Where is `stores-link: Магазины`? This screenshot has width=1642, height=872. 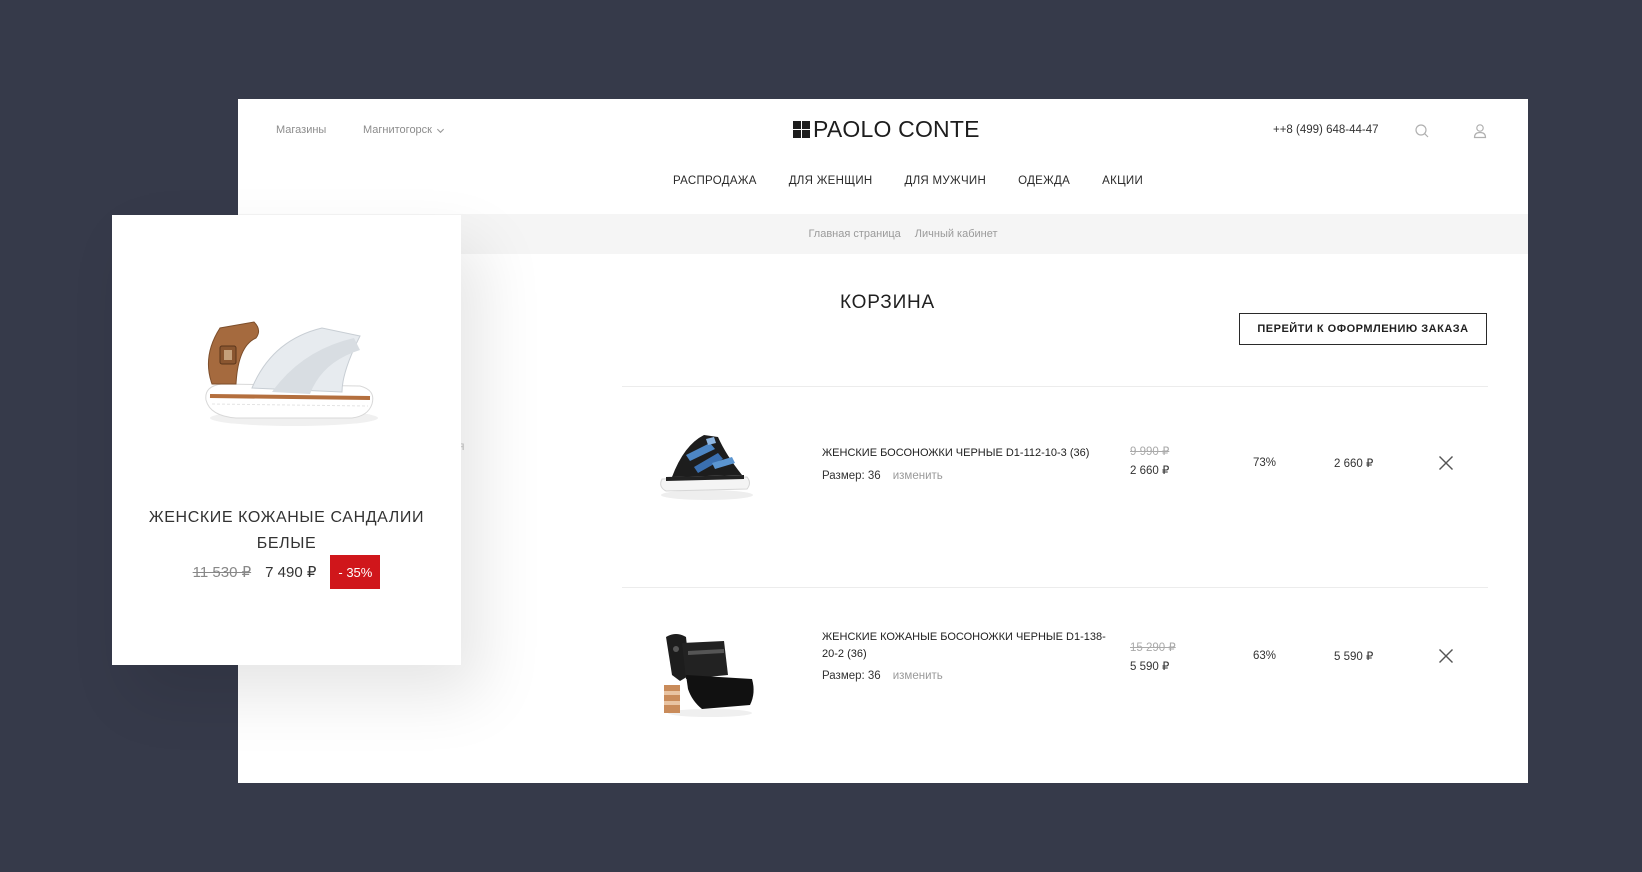
stores-link: Магазины is located at coordinates (301, 130).